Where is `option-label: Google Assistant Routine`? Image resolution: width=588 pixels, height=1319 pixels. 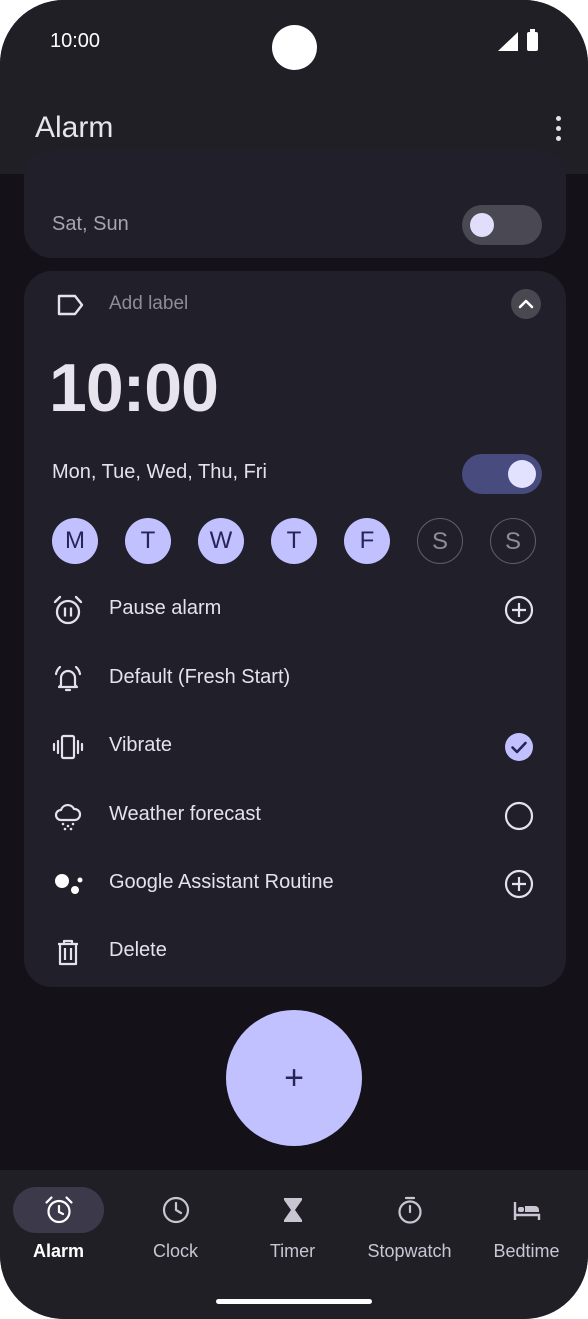 option-label: Google Assistant Routine is located at coordinates (221, 882).